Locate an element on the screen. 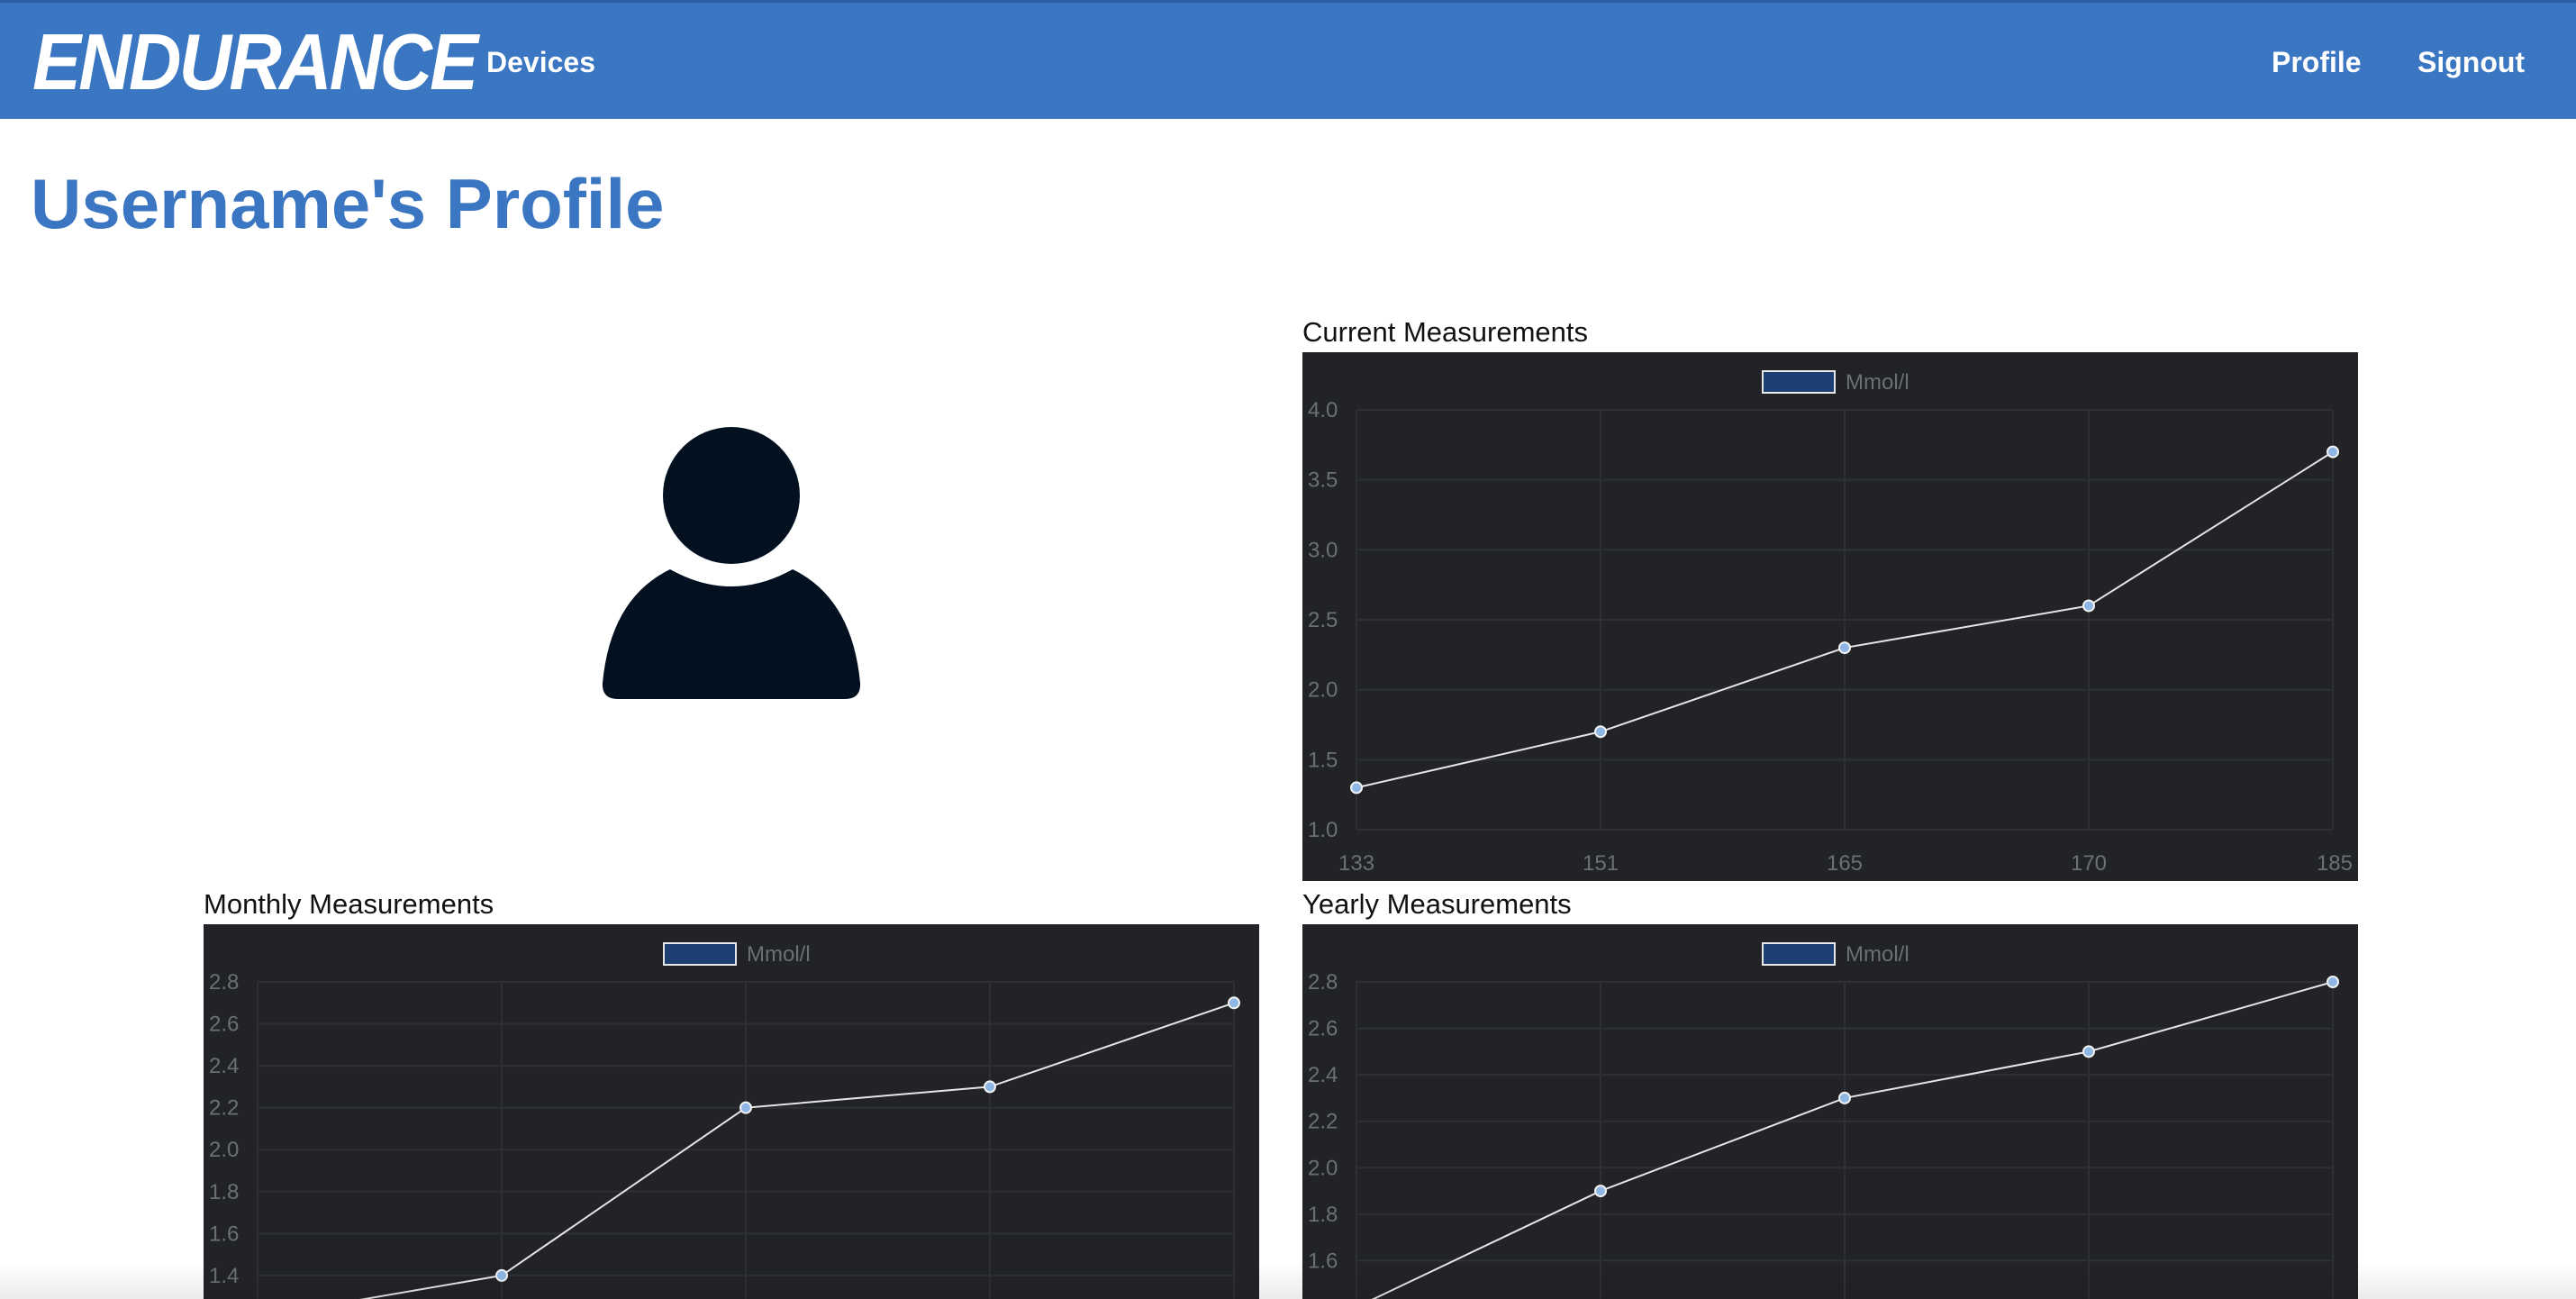  x-tick-label: 185 is located at coordinates (2335, 864).